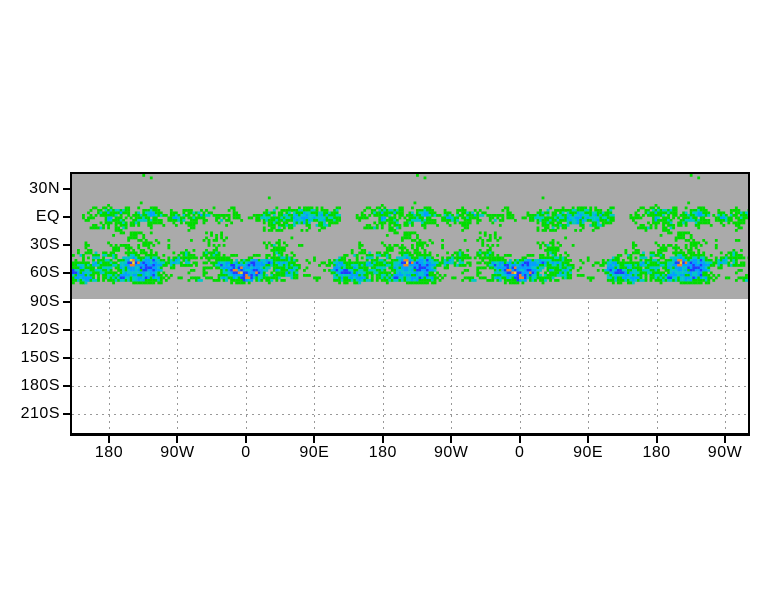 The width and height of the screenshot is (784, 612). What do you see at coordinates (45, 273) in the screenshot?
I see `y-axis-tick-label: 60S` at bounding box center [45, 273].